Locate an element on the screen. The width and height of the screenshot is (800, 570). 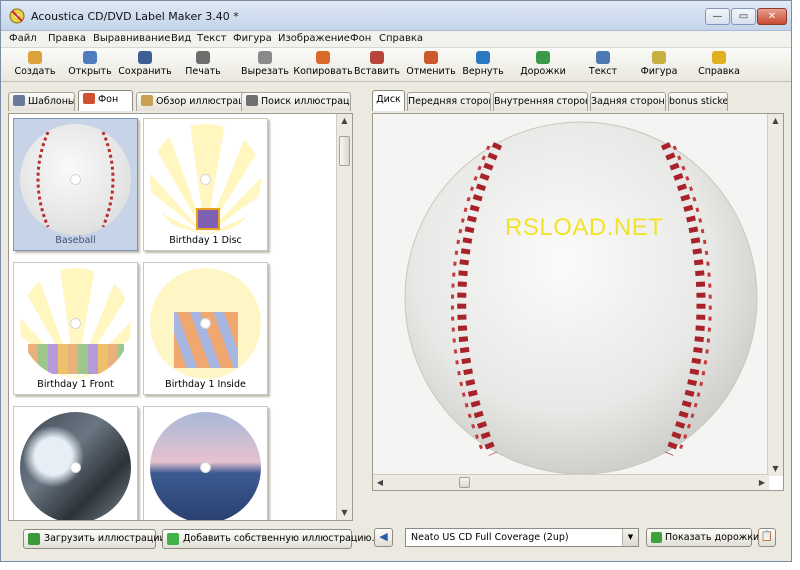
maximize-button: ▭ is located at coordinates (743, 16).